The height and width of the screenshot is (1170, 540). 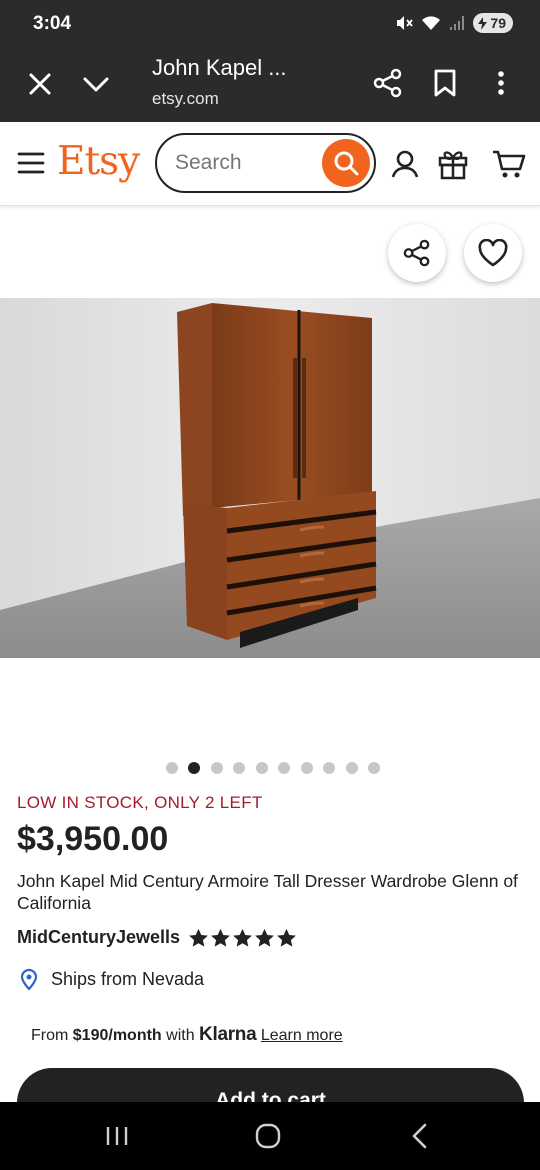 I want to click on bookmark-icon, so click(x=445, y=83).